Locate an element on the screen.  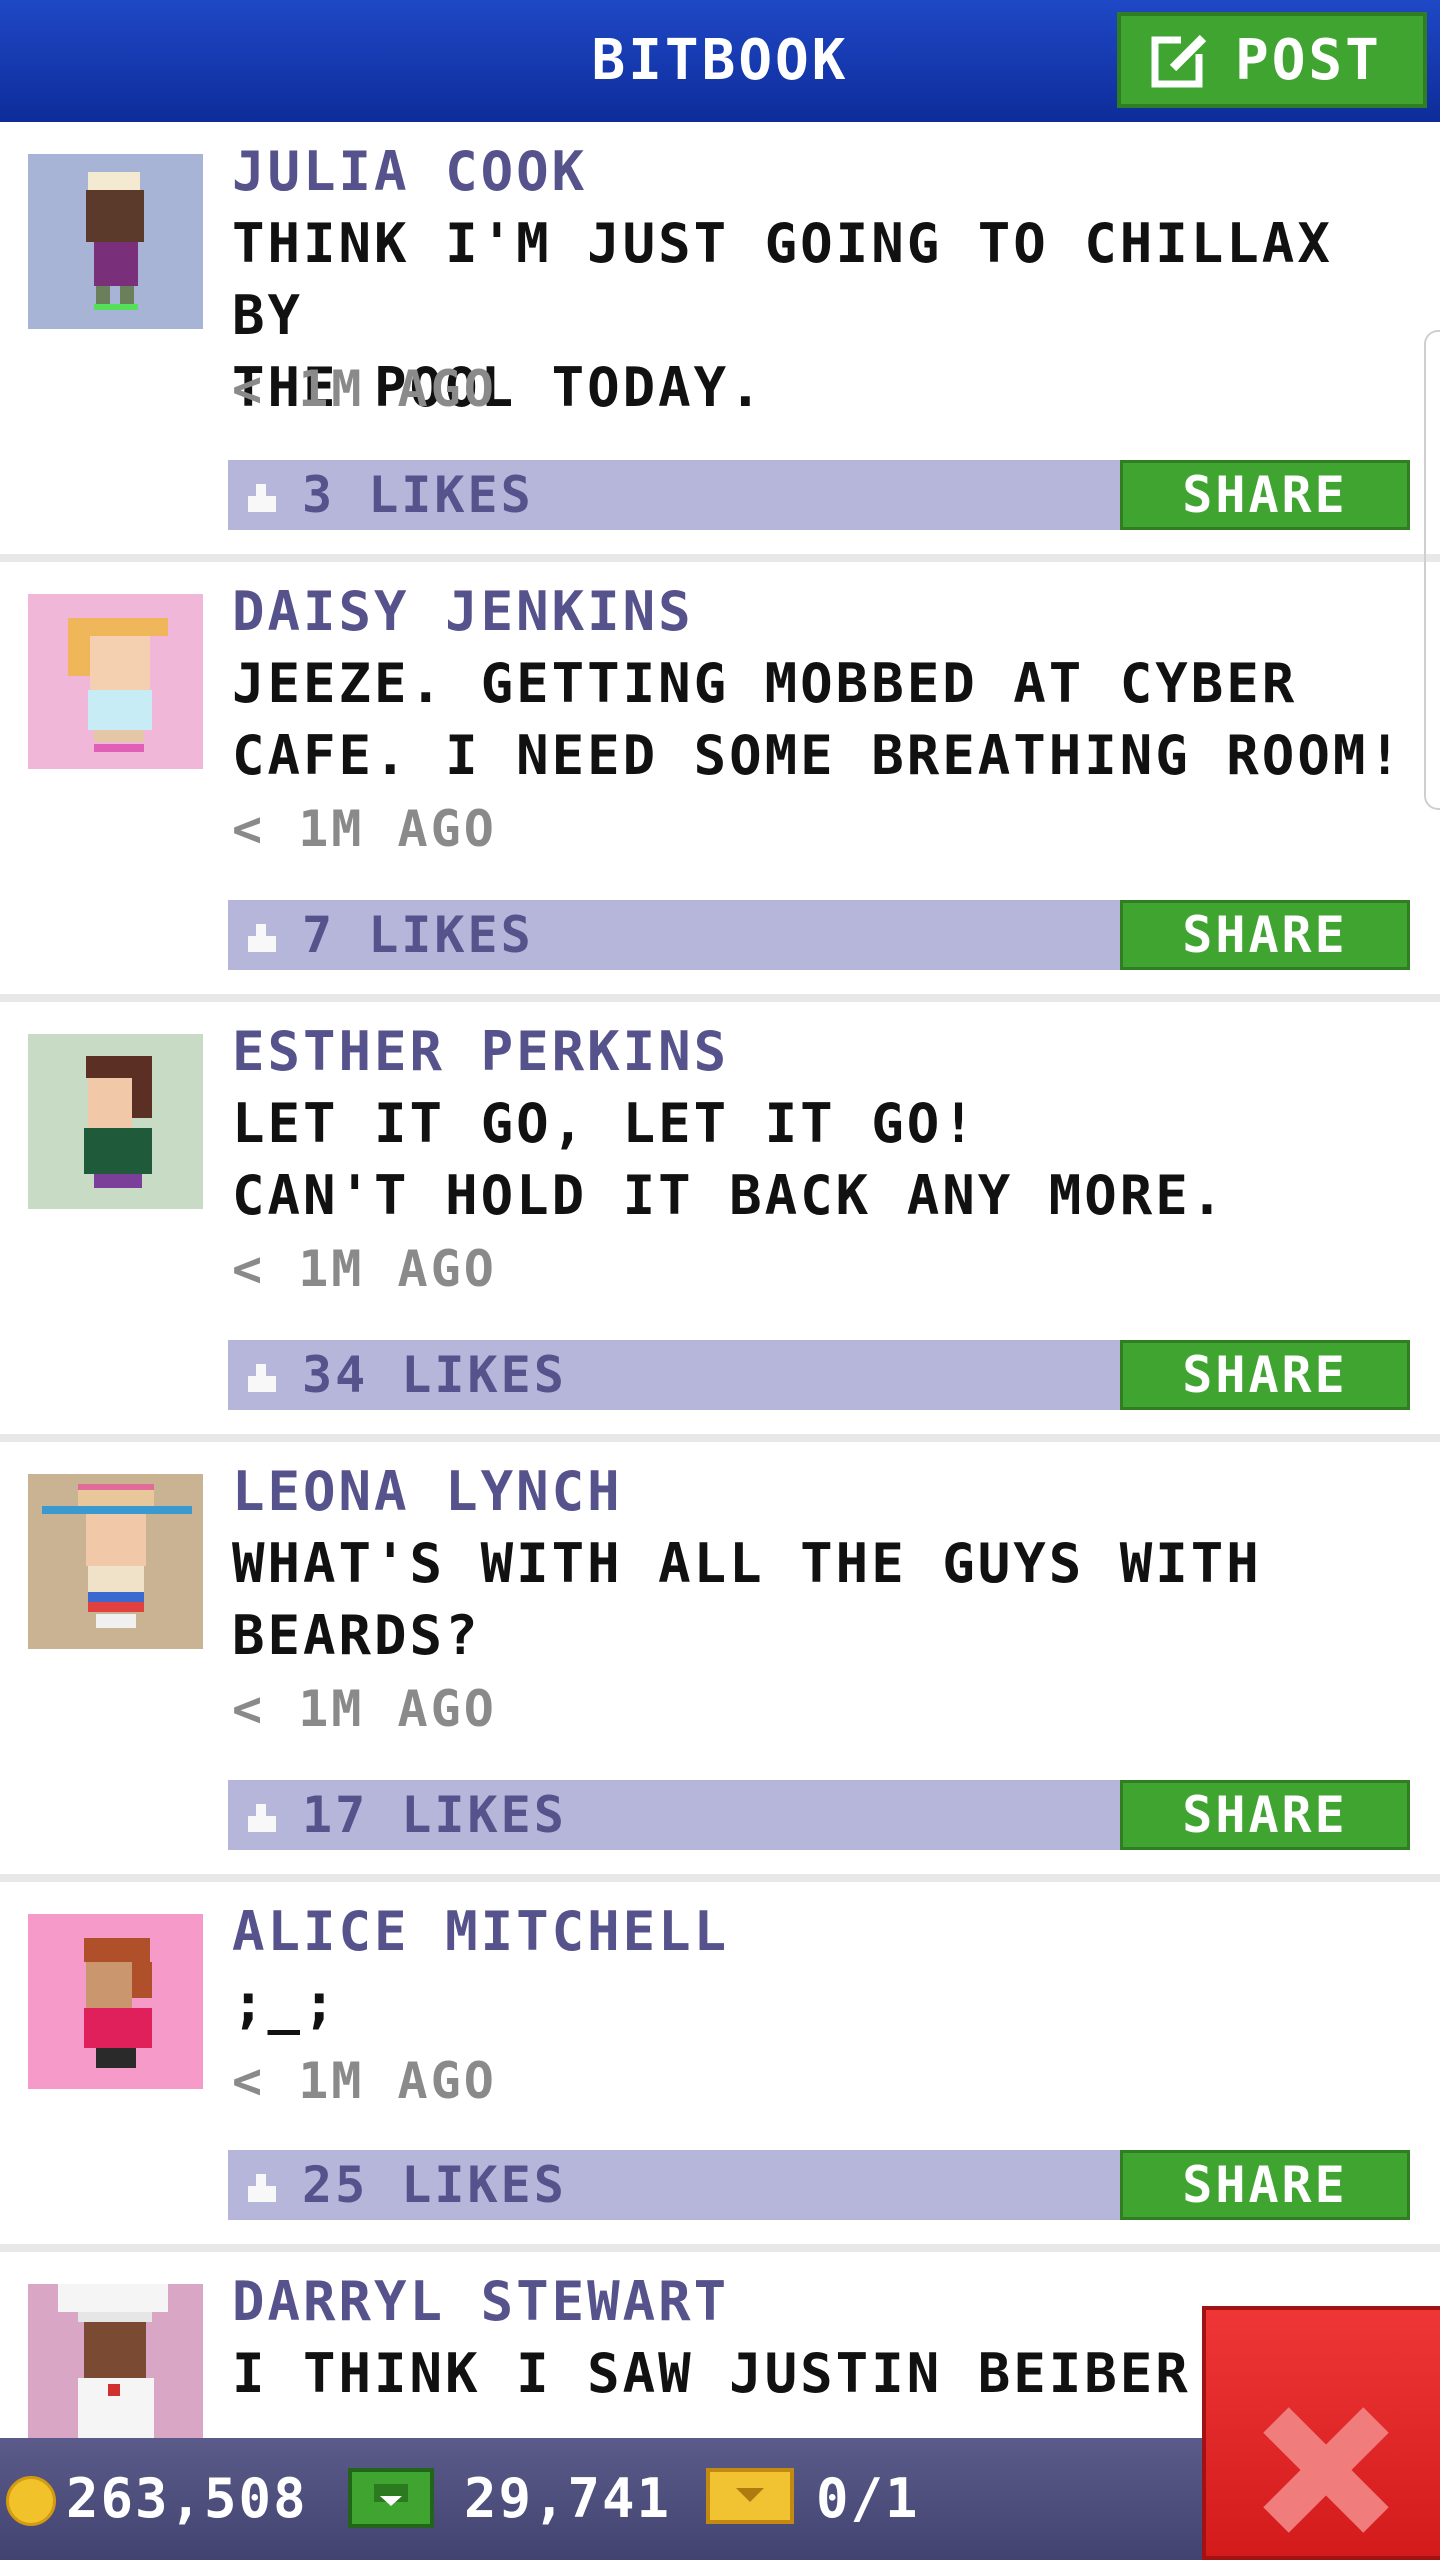
likes-bar: 25 LIKES SHARE is located at coordinates (819, 2185).